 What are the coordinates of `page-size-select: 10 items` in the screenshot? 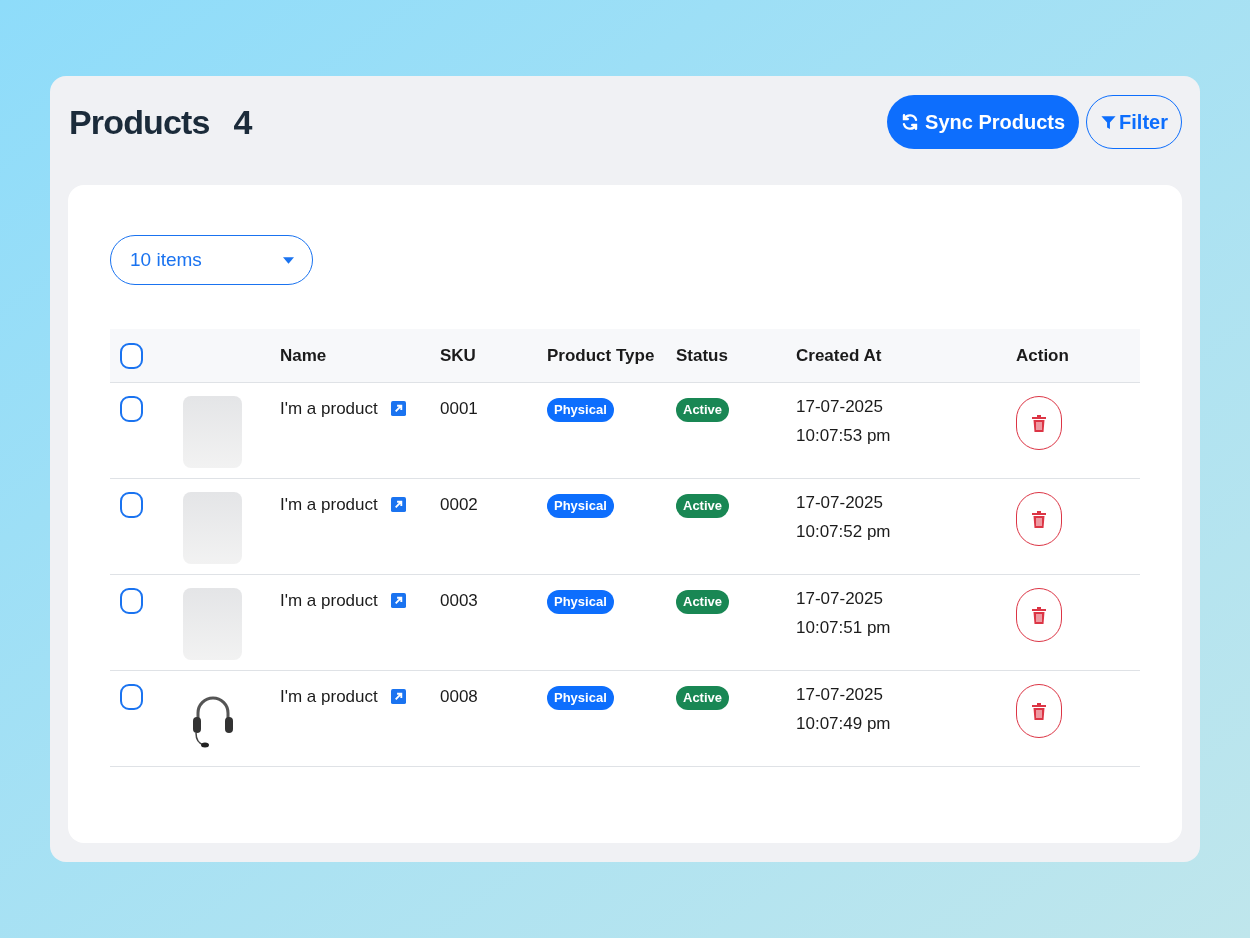 It's located at (211, 260).